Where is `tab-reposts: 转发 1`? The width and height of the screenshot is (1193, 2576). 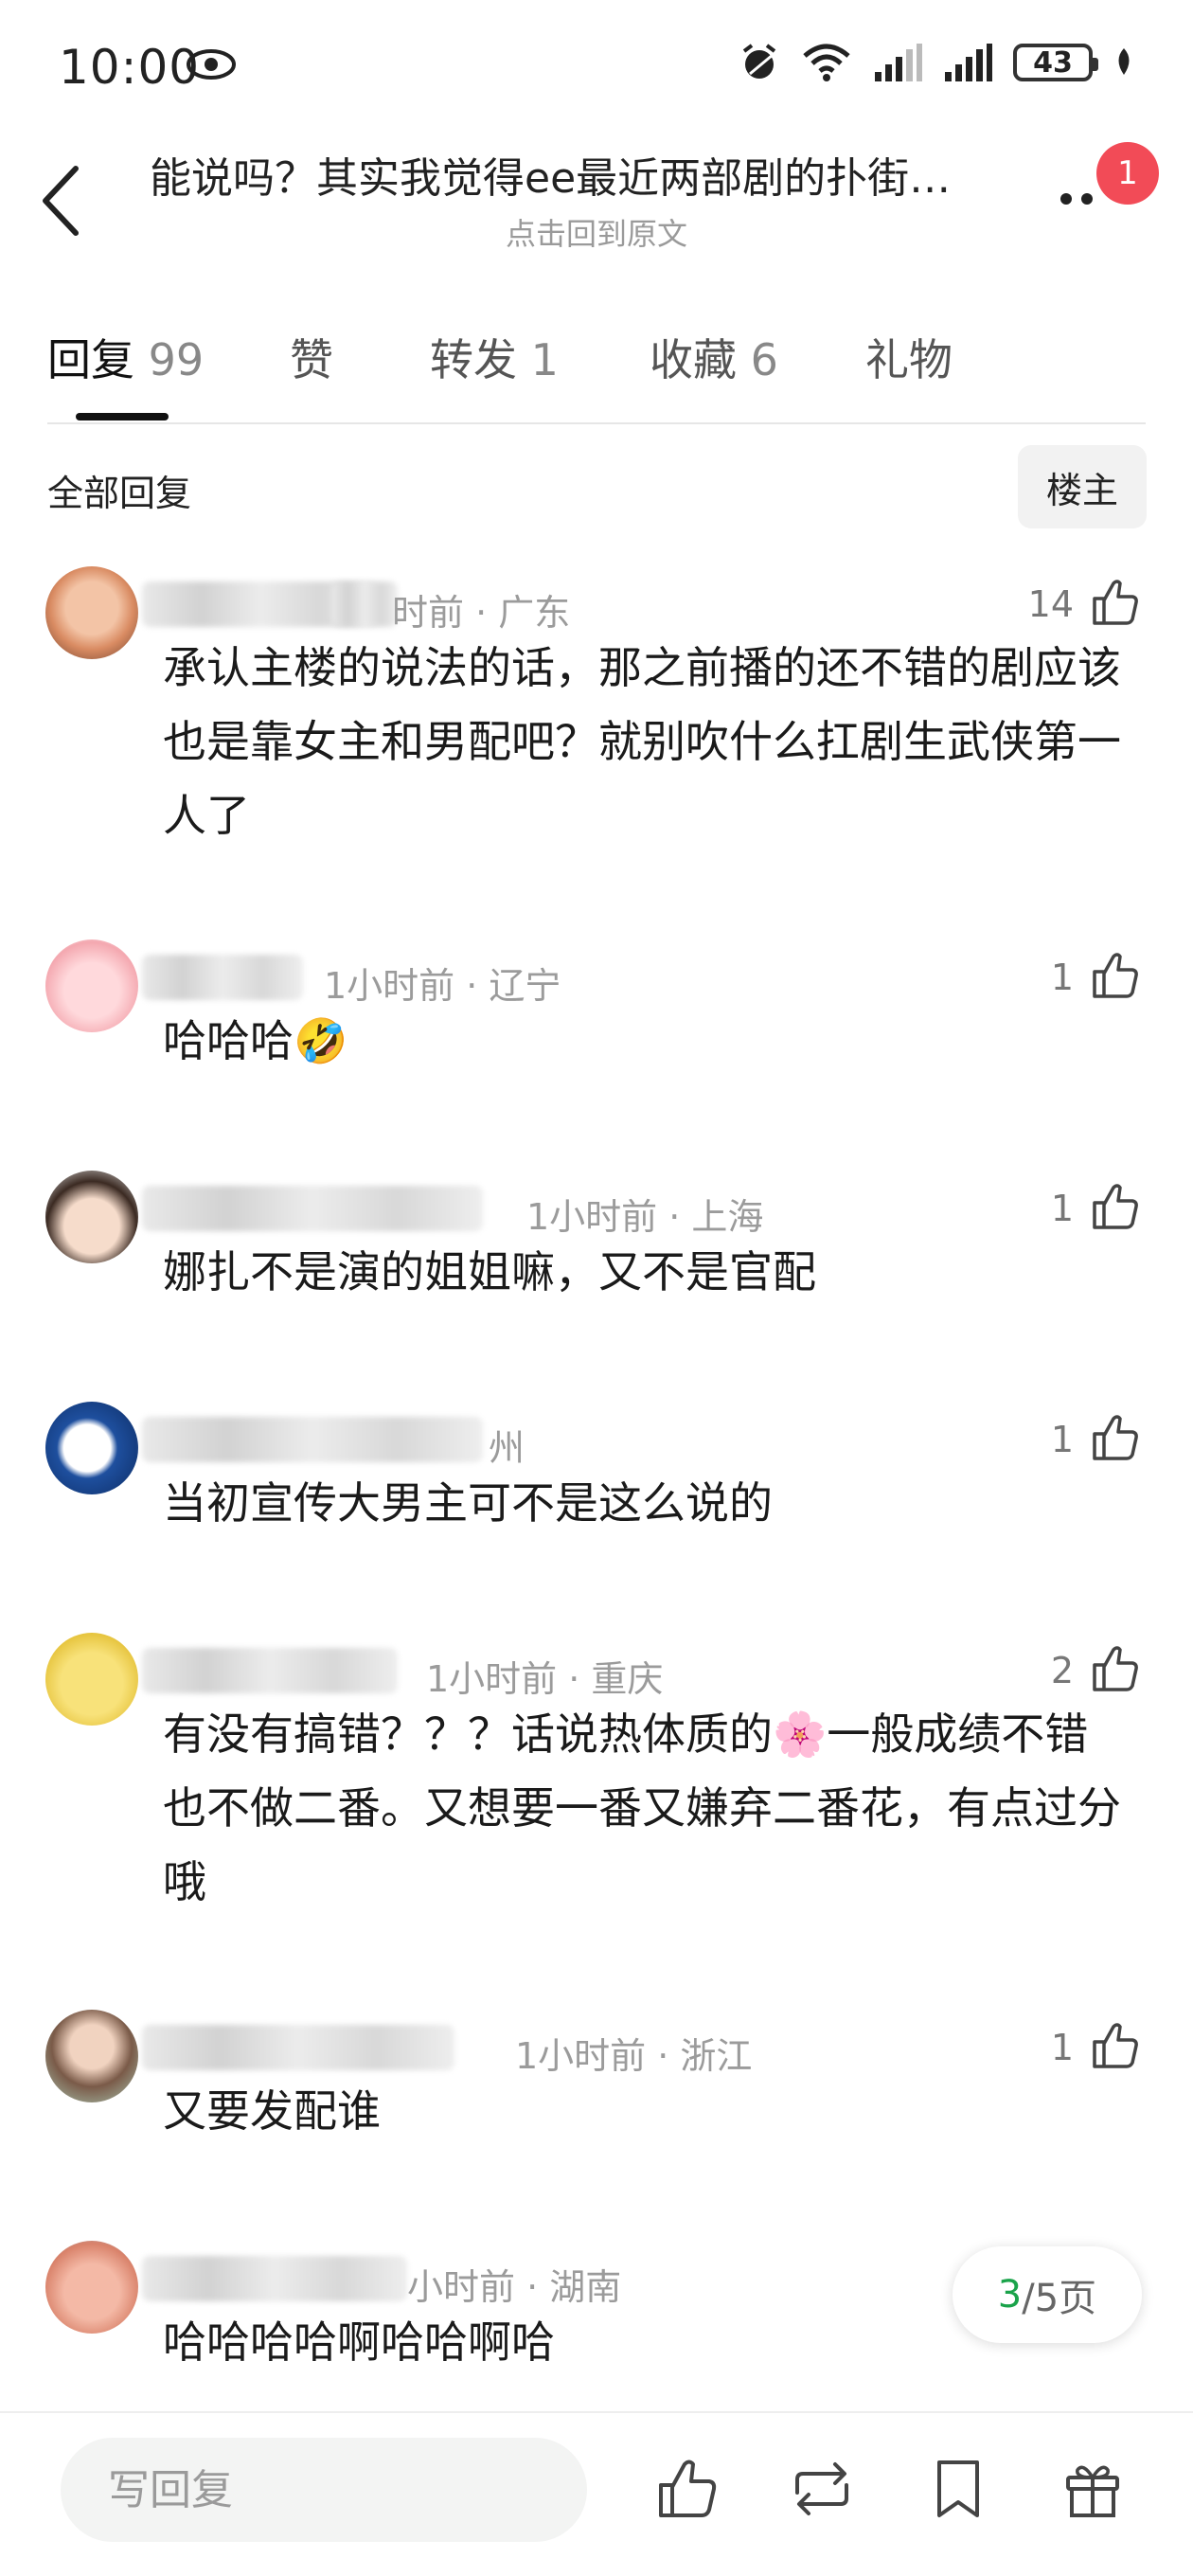
tab-reposts: 转发 1 is located at coordinates (494, 357).